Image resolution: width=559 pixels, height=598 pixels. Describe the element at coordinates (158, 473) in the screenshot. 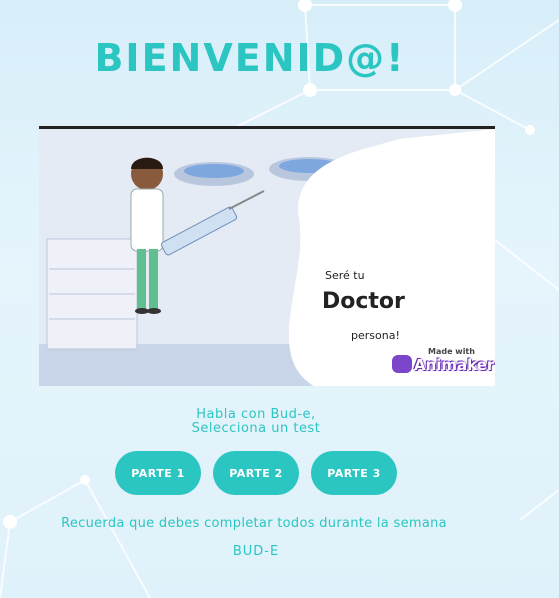

I see `parte-1-button: PARTE 1` at that location.